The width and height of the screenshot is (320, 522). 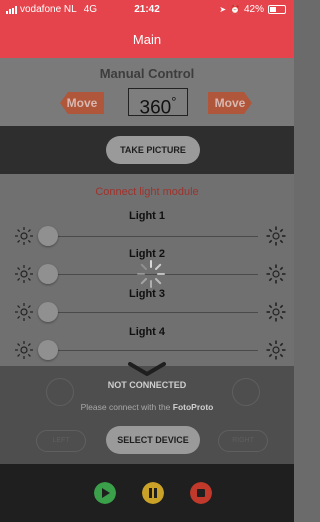 I want to click on message-text: Please connect with the, so click(x=126, y=407).